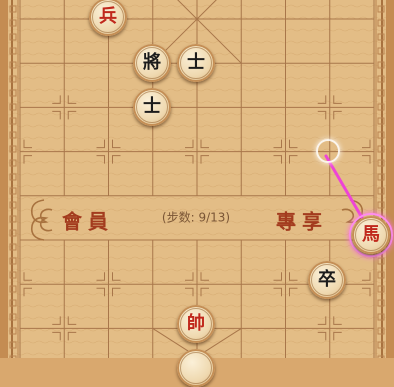 This screenshot has width=394, height=387. Describe the element at coordinates (152, 63) in the screenshot. I see `black-general-piece: 將` at that location.